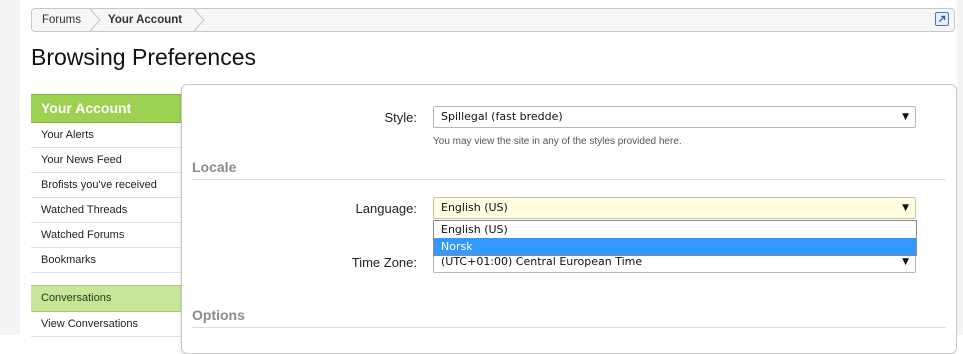  I want to click on language-label: Language:, so click(386, 208).